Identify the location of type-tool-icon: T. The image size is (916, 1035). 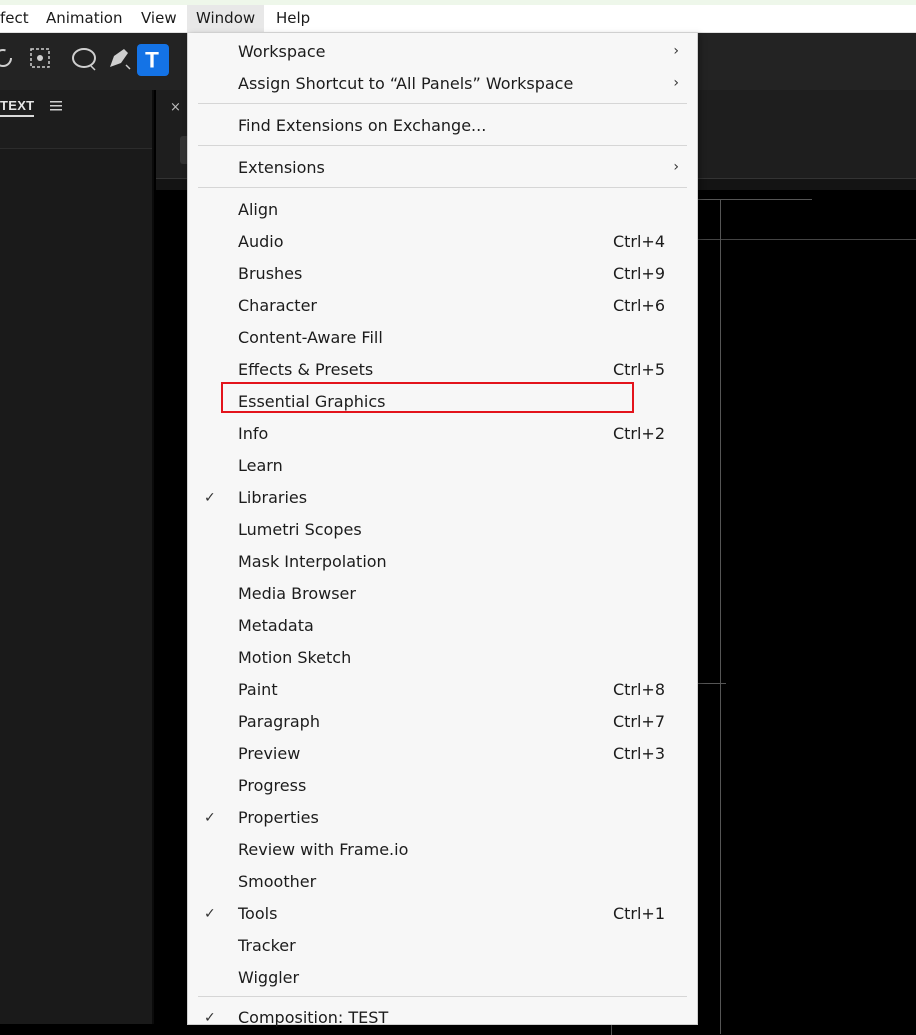
(153, 60).